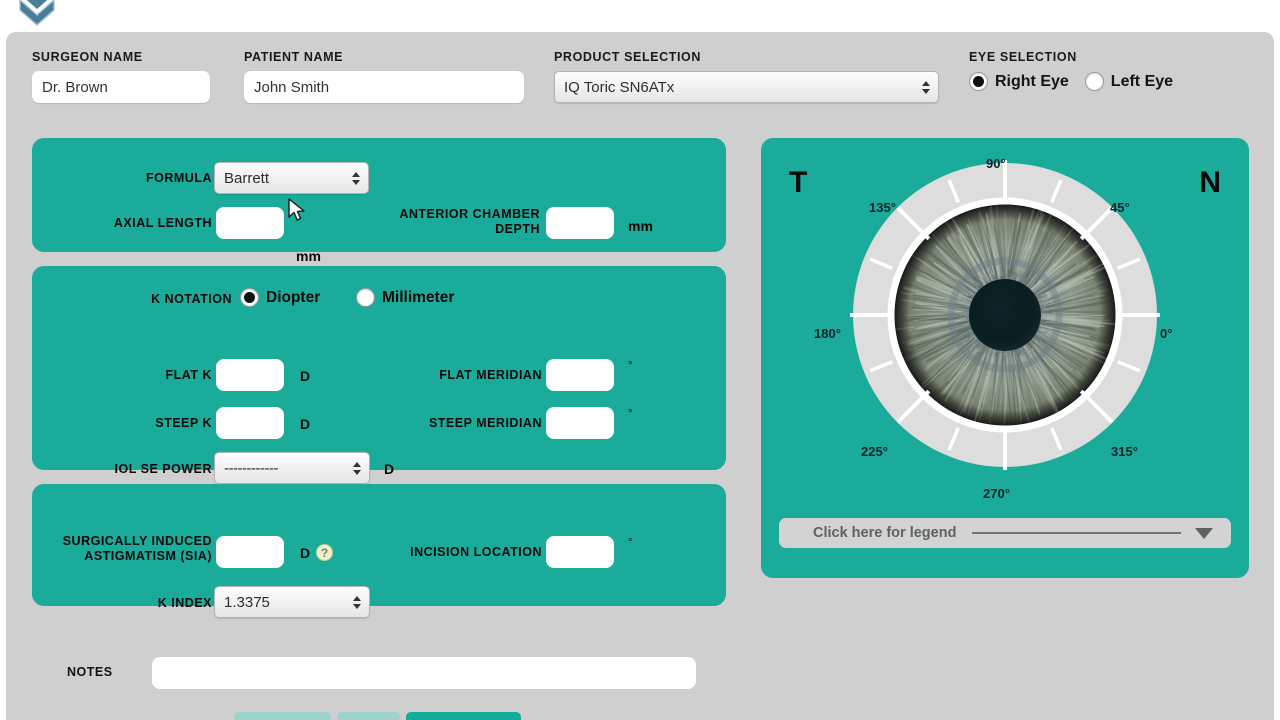 This screenshot has height=720, width=1280. What do you see at coordinates (1071, 70) in the screenshot?
I see `eye-selection-group: EYE SELECTION Right Eye Left Eye` at bounding box center [1071, 70].